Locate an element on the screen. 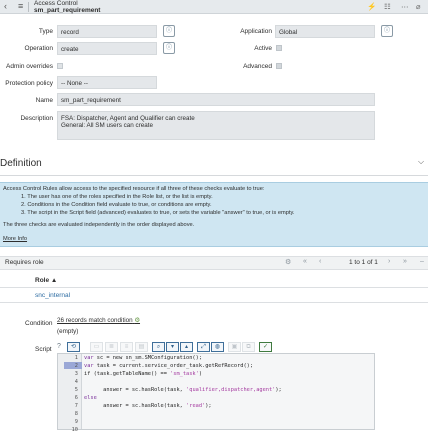 This screenshot has height=447, width=428. more-options-icon: ⋯ is located at coordinates (405, 6).